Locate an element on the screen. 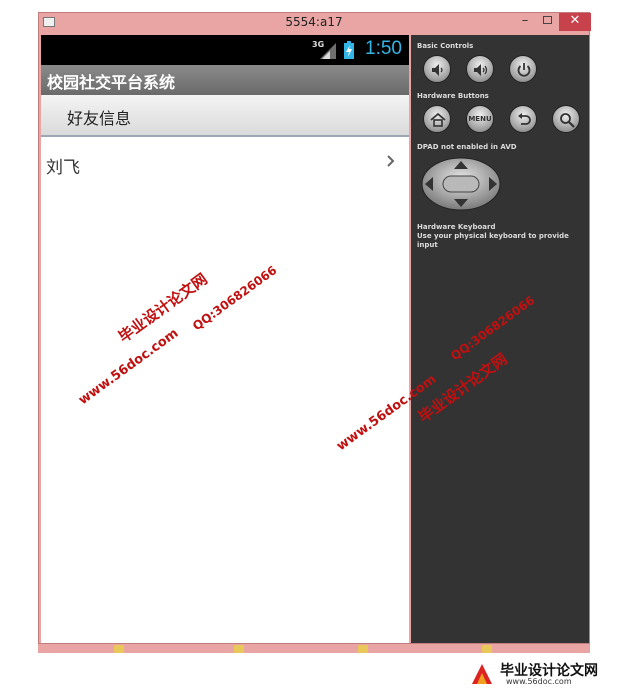  status-bar: 3G 1:50 is located at coordinates (225, 50).